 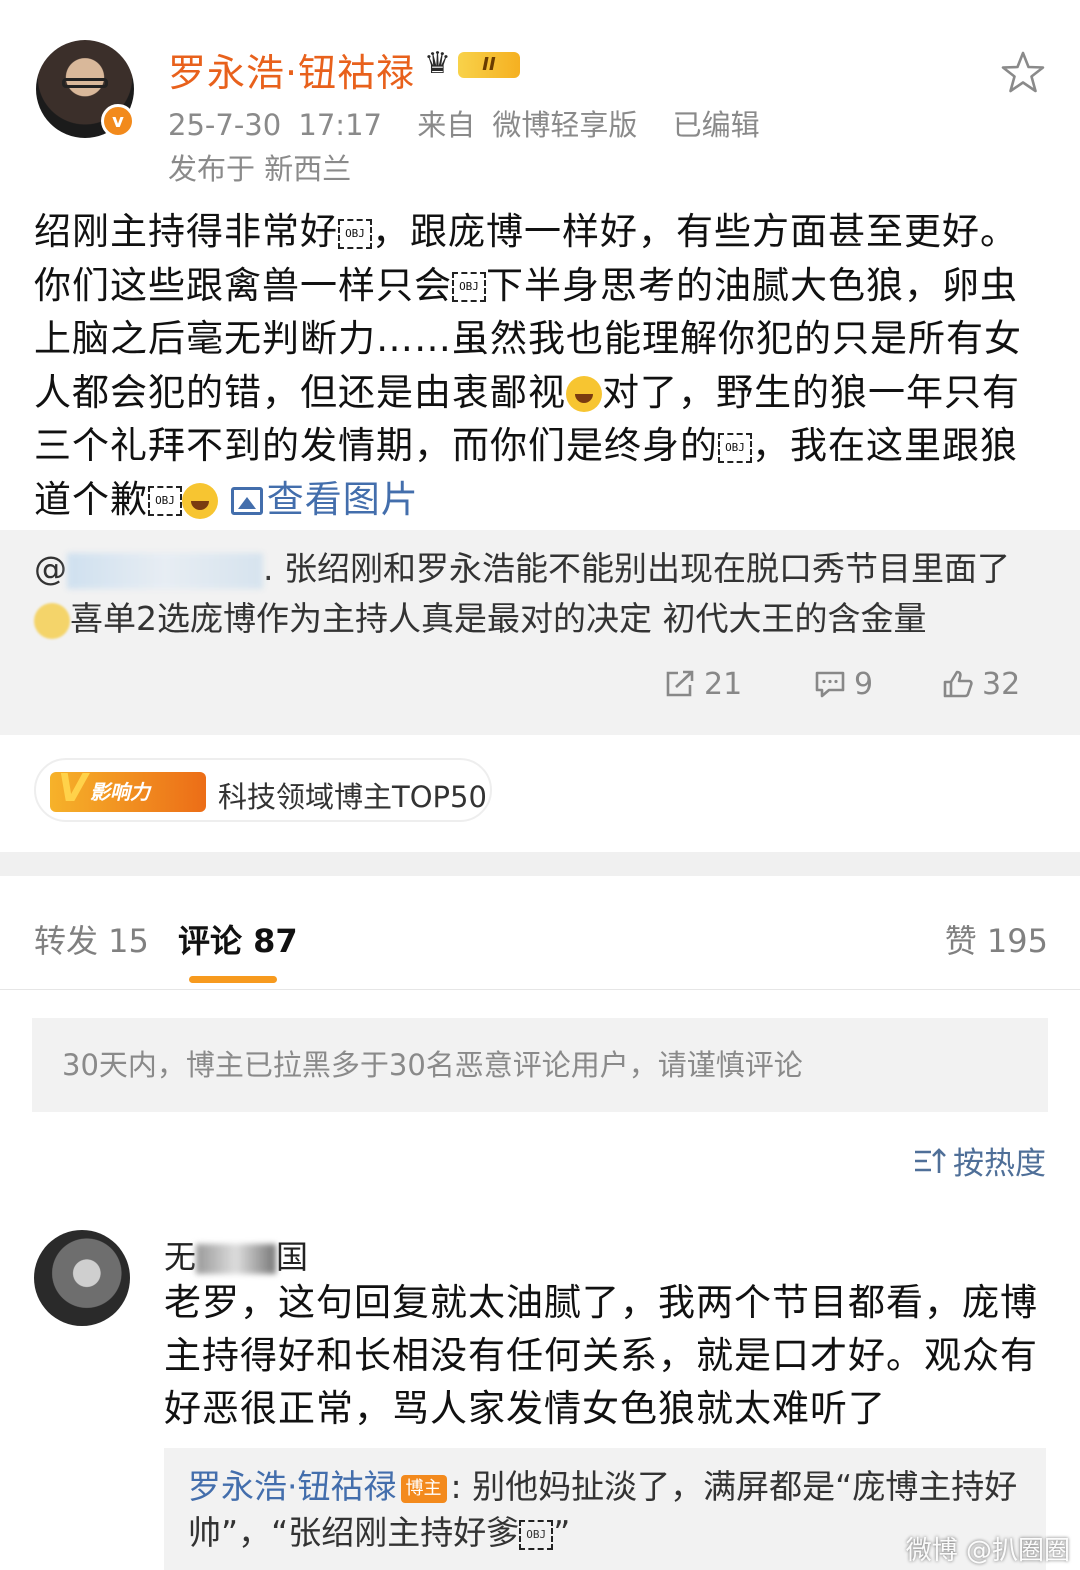 What do you see at coordinates (180, 1257) in the screenshot?
I see `commenter-name-prefix: 无` at bounding box center [180, 1257].